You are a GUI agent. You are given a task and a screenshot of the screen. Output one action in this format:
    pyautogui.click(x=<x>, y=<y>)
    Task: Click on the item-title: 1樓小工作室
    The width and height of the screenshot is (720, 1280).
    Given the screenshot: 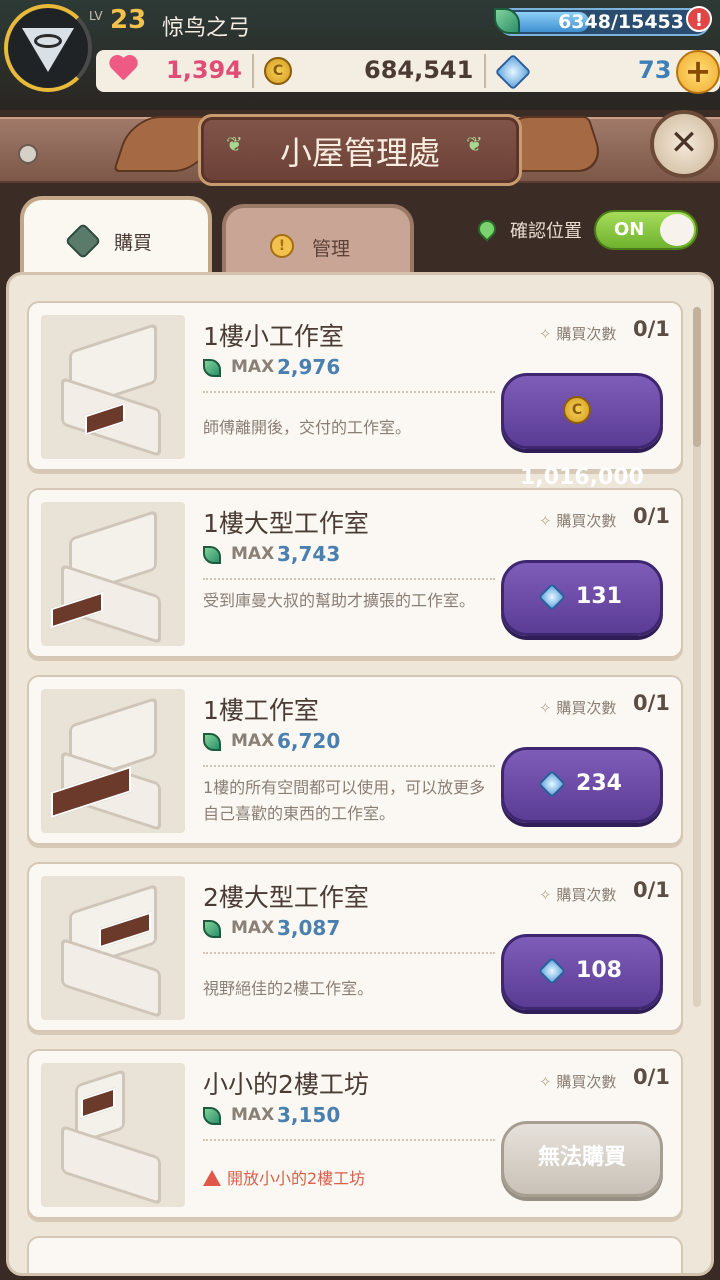 What is the action you would take?
    pyautogui.click(x=273, y=336)
    